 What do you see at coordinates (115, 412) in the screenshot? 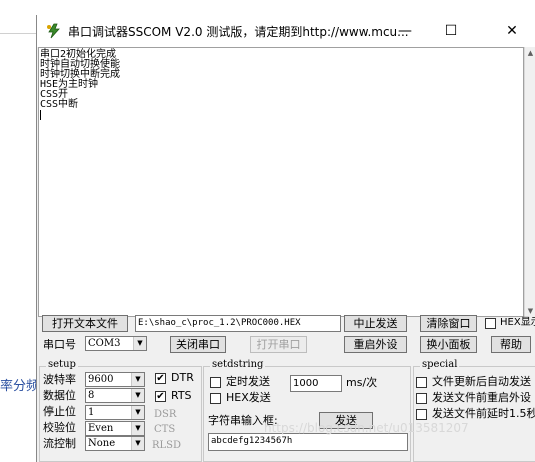
I see `stop-bits-select: 1 ▼` at bounding box center [115, 412].